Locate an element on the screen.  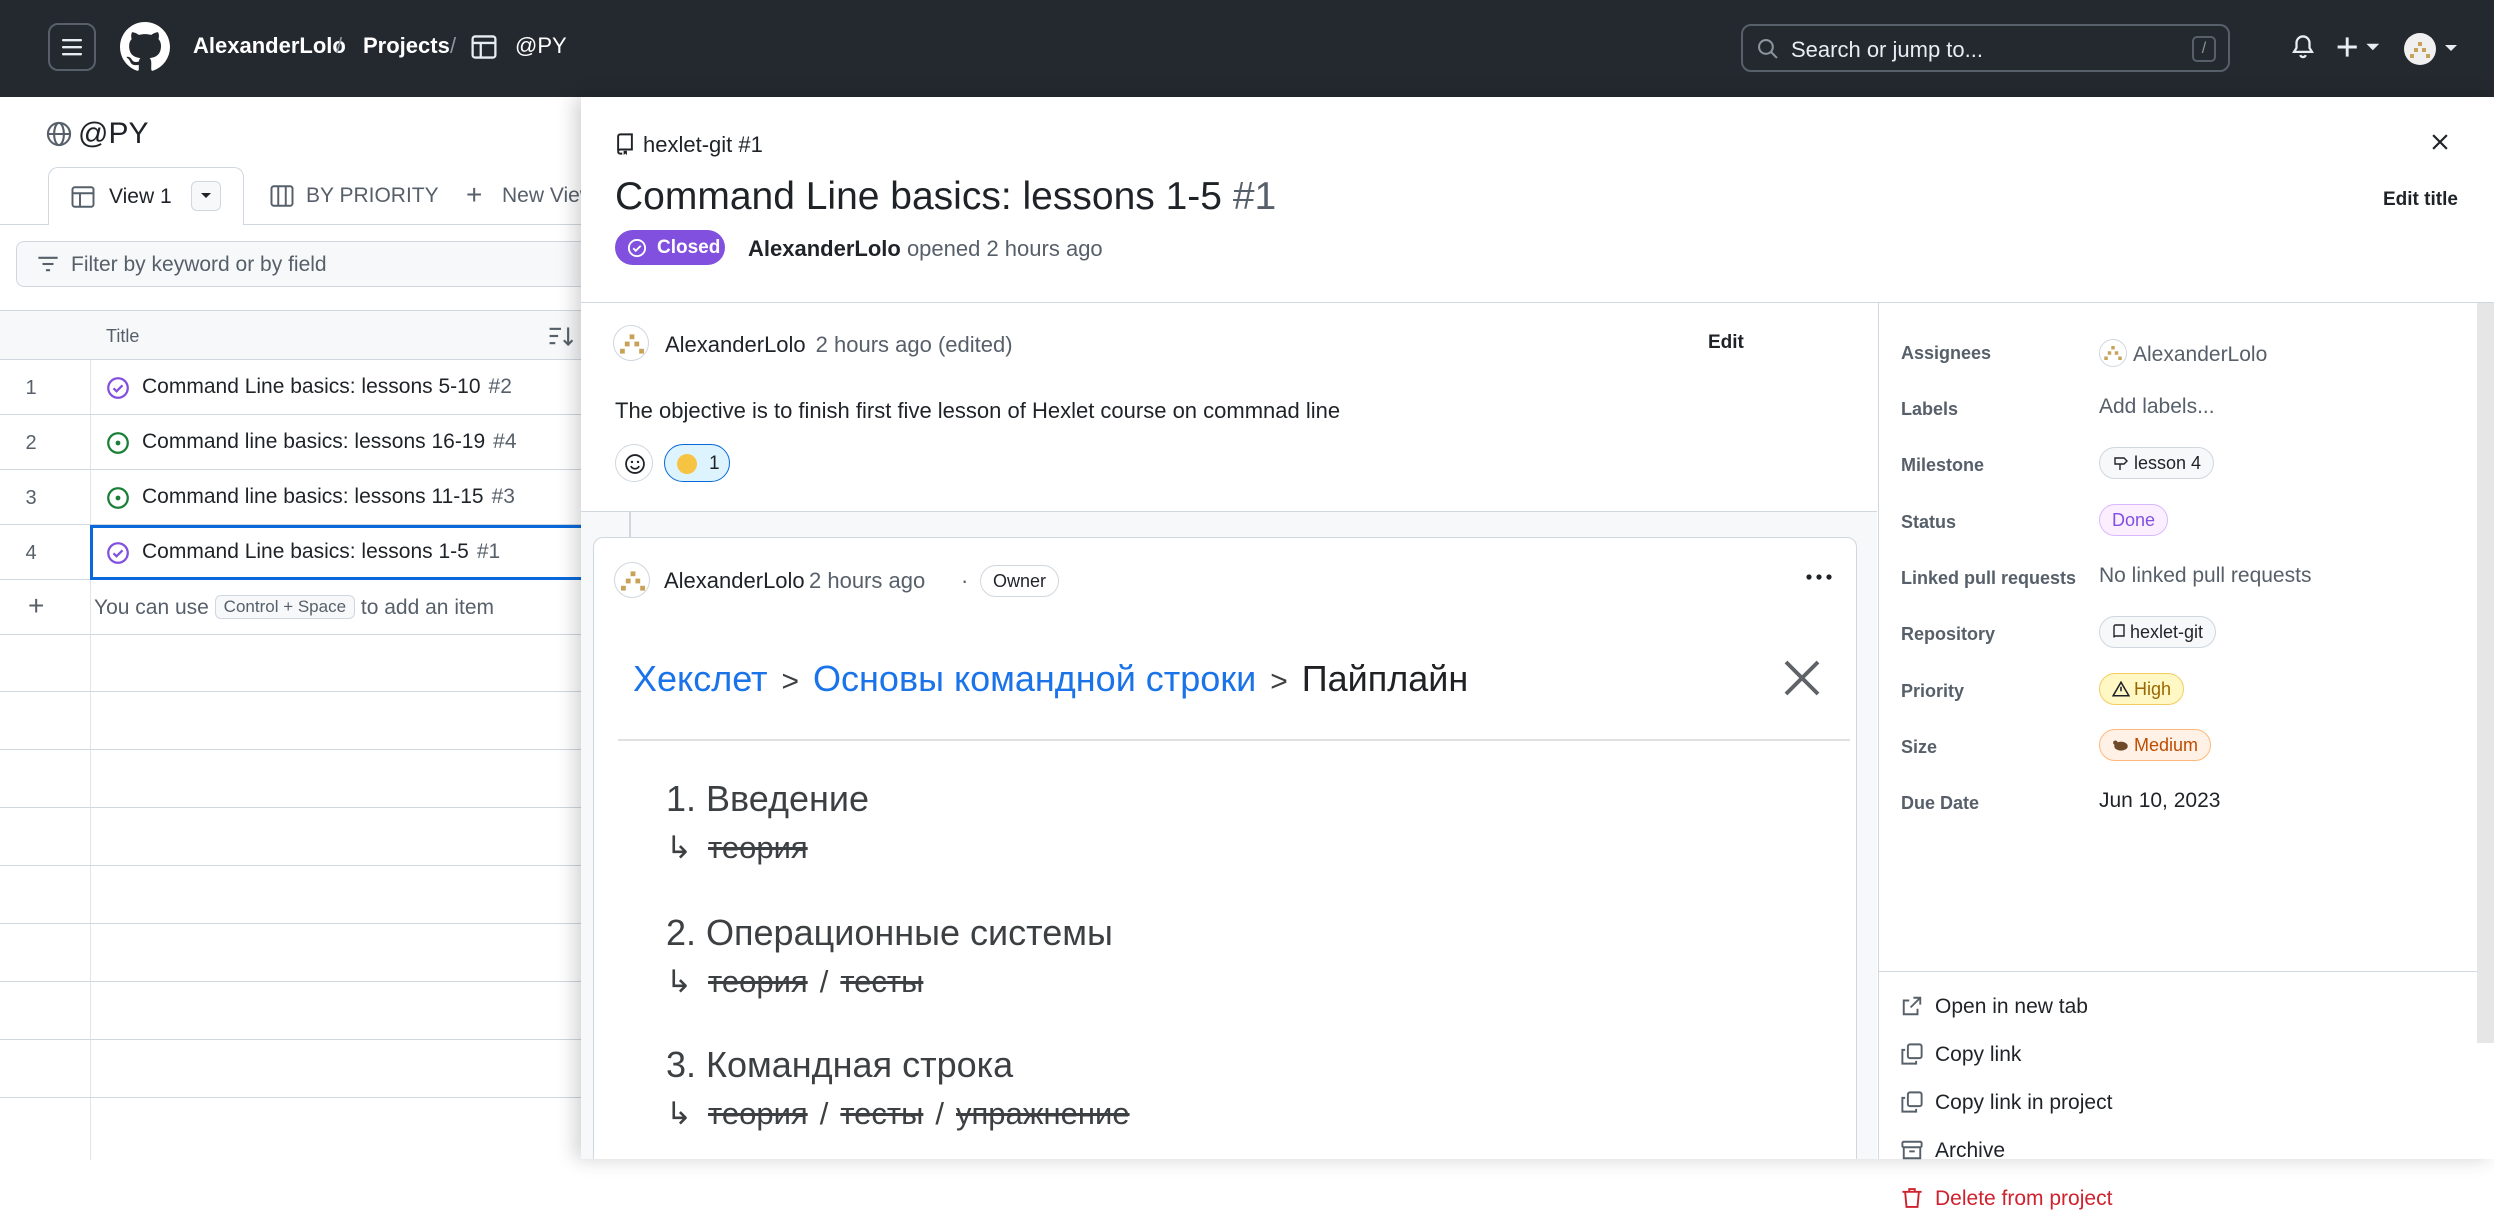
title-cell-selected: Command Line basics: lessons 1-5 #1 is located at coordinates (340, 552).